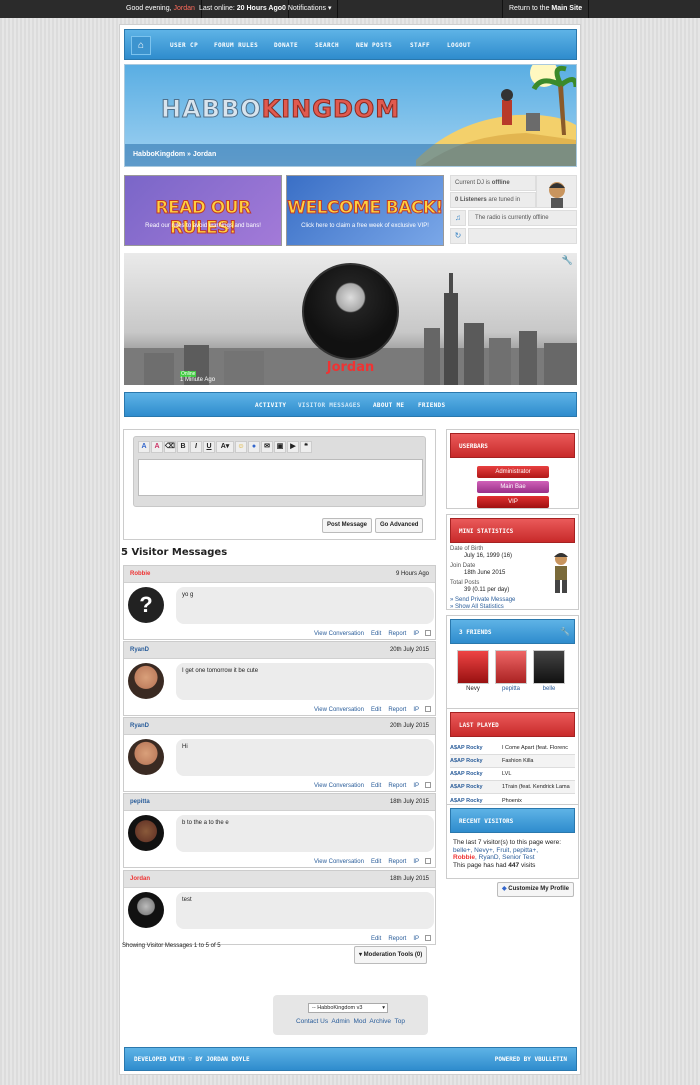 The width and height of the screenshot is (700, 1085). Describe the element at coordinates (270, 405) in the screenshot. I see `tab-activity: ACTIVITY` at that location.